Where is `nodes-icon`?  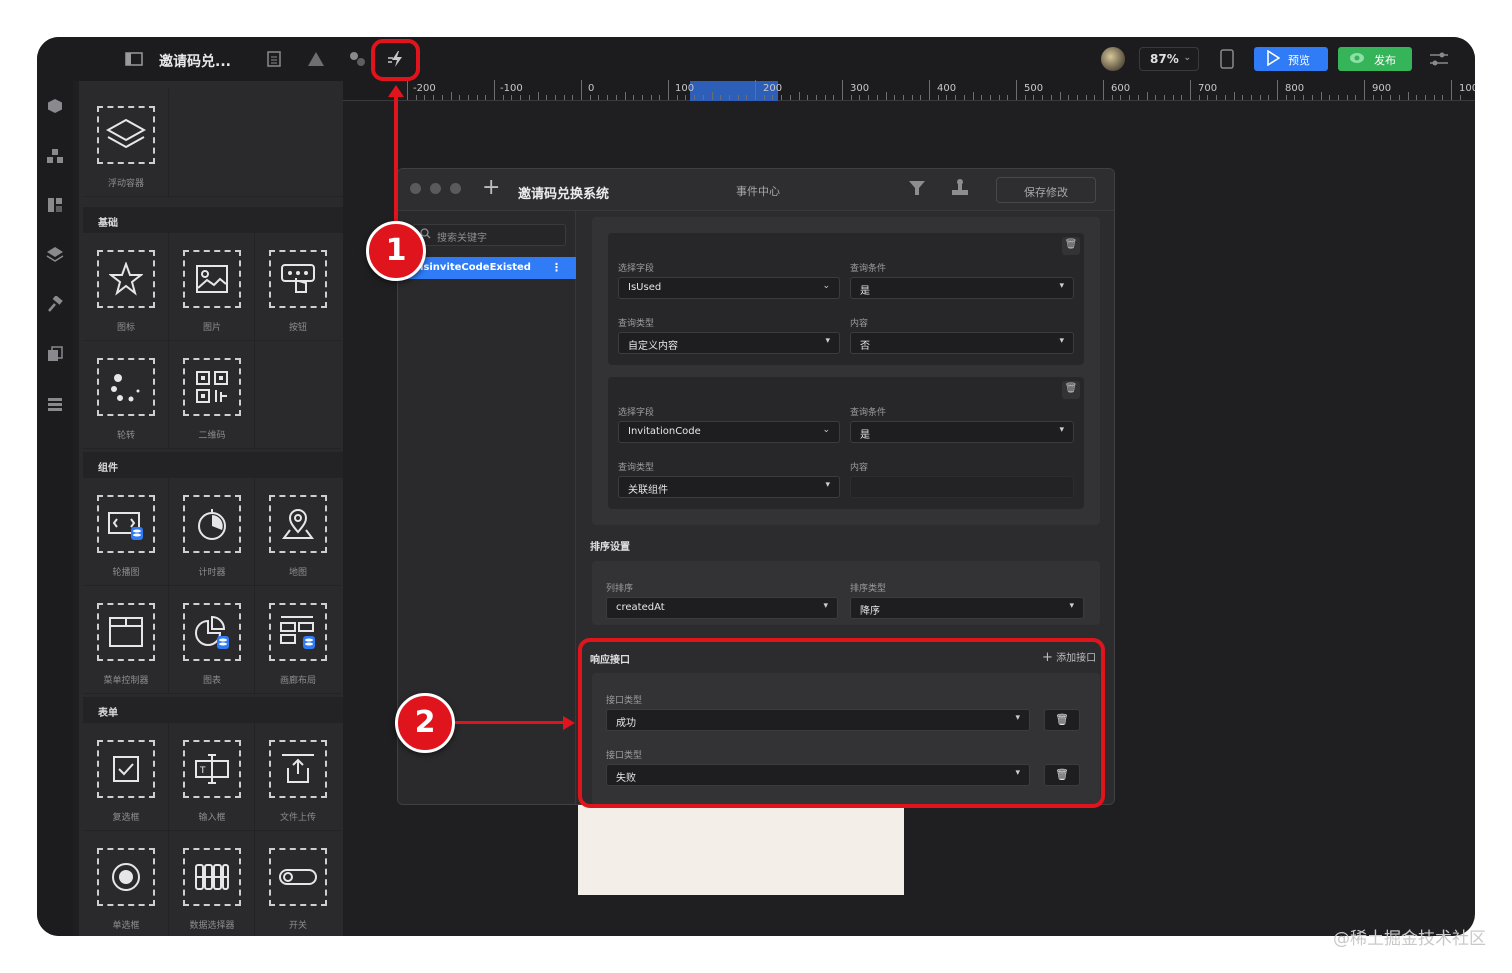 nodes-icon is located at coordinates (358, 59).